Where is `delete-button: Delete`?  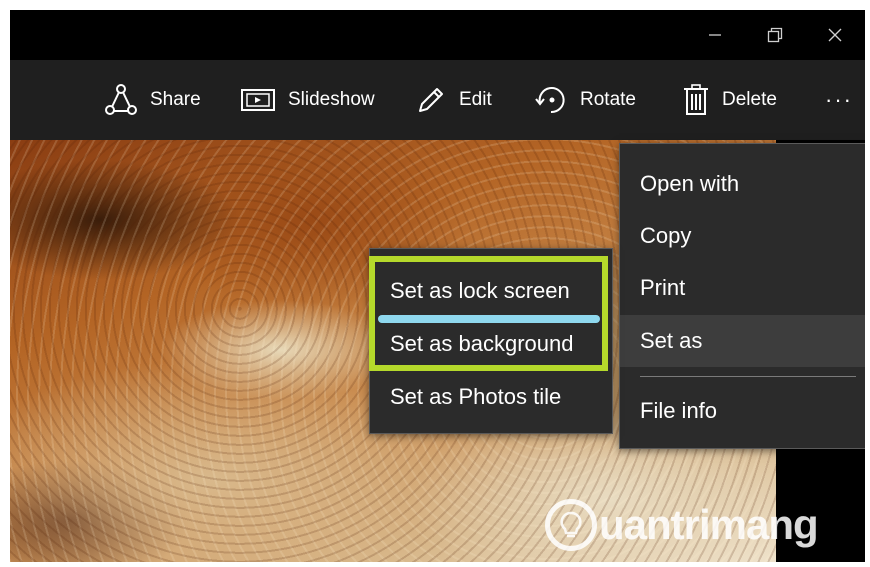 delete-button: Delete is located at coordinates (729, 100).